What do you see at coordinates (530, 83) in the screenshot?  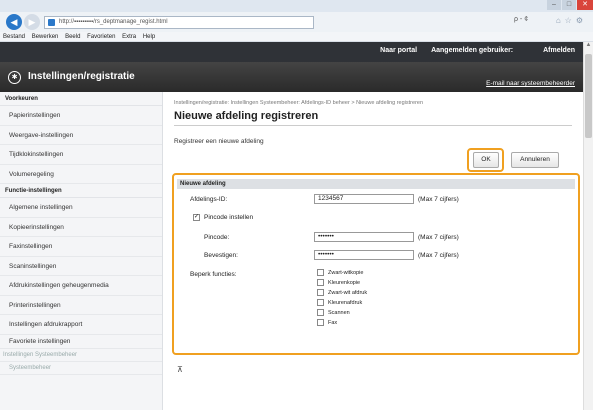 I see `mail-admin-link: E-mail naar systeembeheerder` at bounding box center [530, 83].